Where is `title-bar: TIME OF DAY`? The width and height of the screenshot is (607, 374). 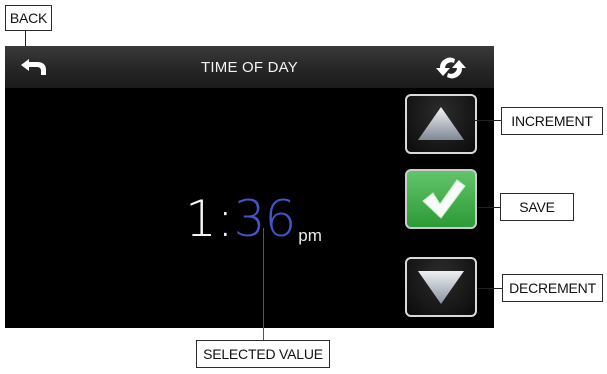
title-bar: TIME OF DAY is located at coordinates (249, 67).